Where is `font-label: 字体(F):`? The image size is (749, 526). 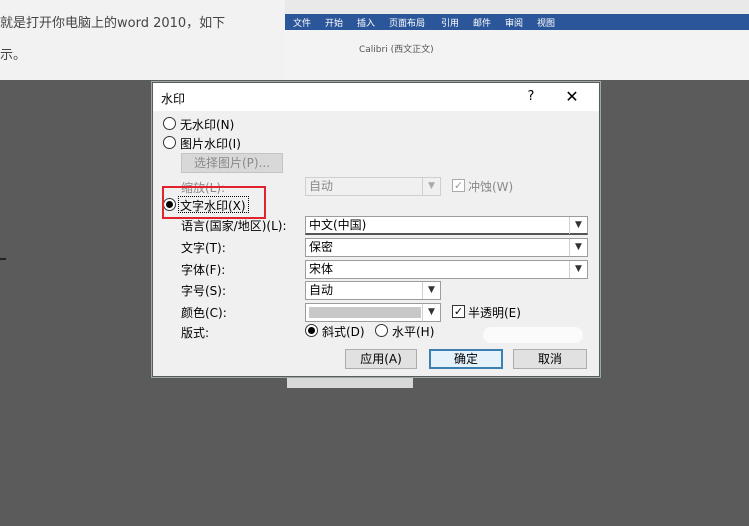
font-label: 字体(F): is located at coordinates (203, 270).